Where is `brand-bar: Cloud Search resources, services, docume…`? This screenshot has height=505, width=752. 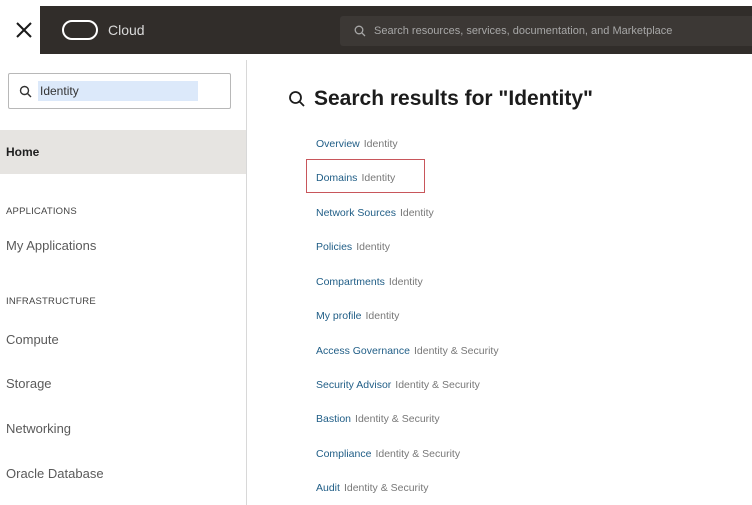 brand-bar: Cloud Search resources, services, docume… is located at coordinates (396, 30).